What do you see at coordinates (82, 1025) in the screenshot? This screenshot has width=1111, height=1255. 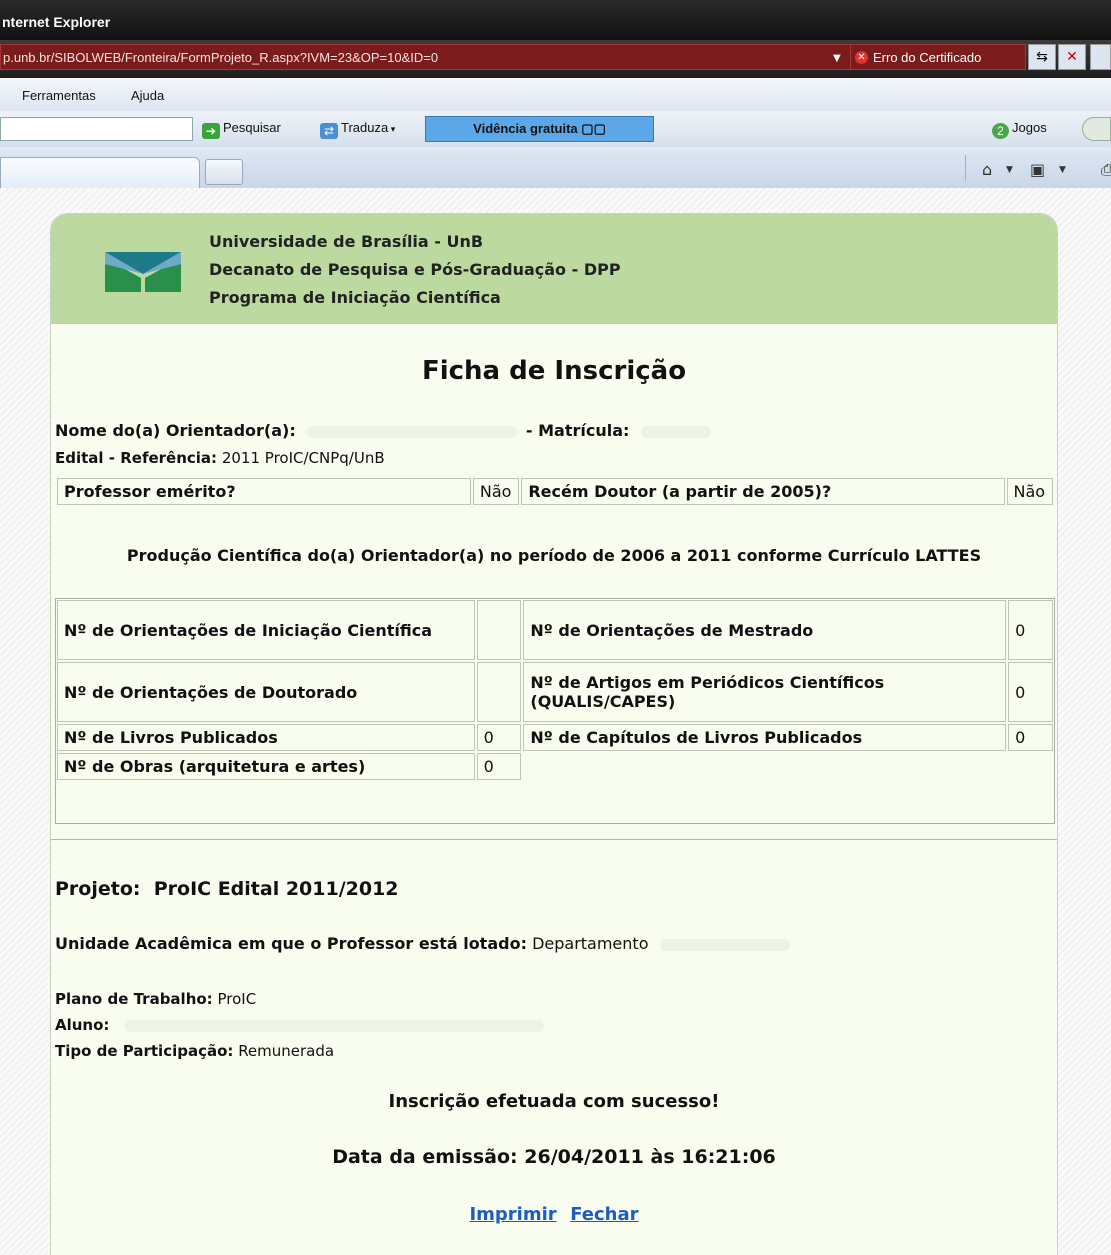 I see `aluno-label: Aluno:` at bounding box center [82, 1025].